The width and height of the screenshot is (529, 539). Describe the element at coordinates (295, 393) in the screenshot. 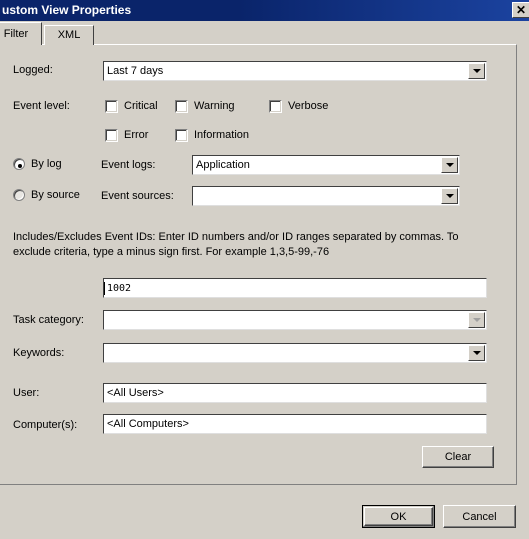

I see `user-input: <All Users>` at that location.